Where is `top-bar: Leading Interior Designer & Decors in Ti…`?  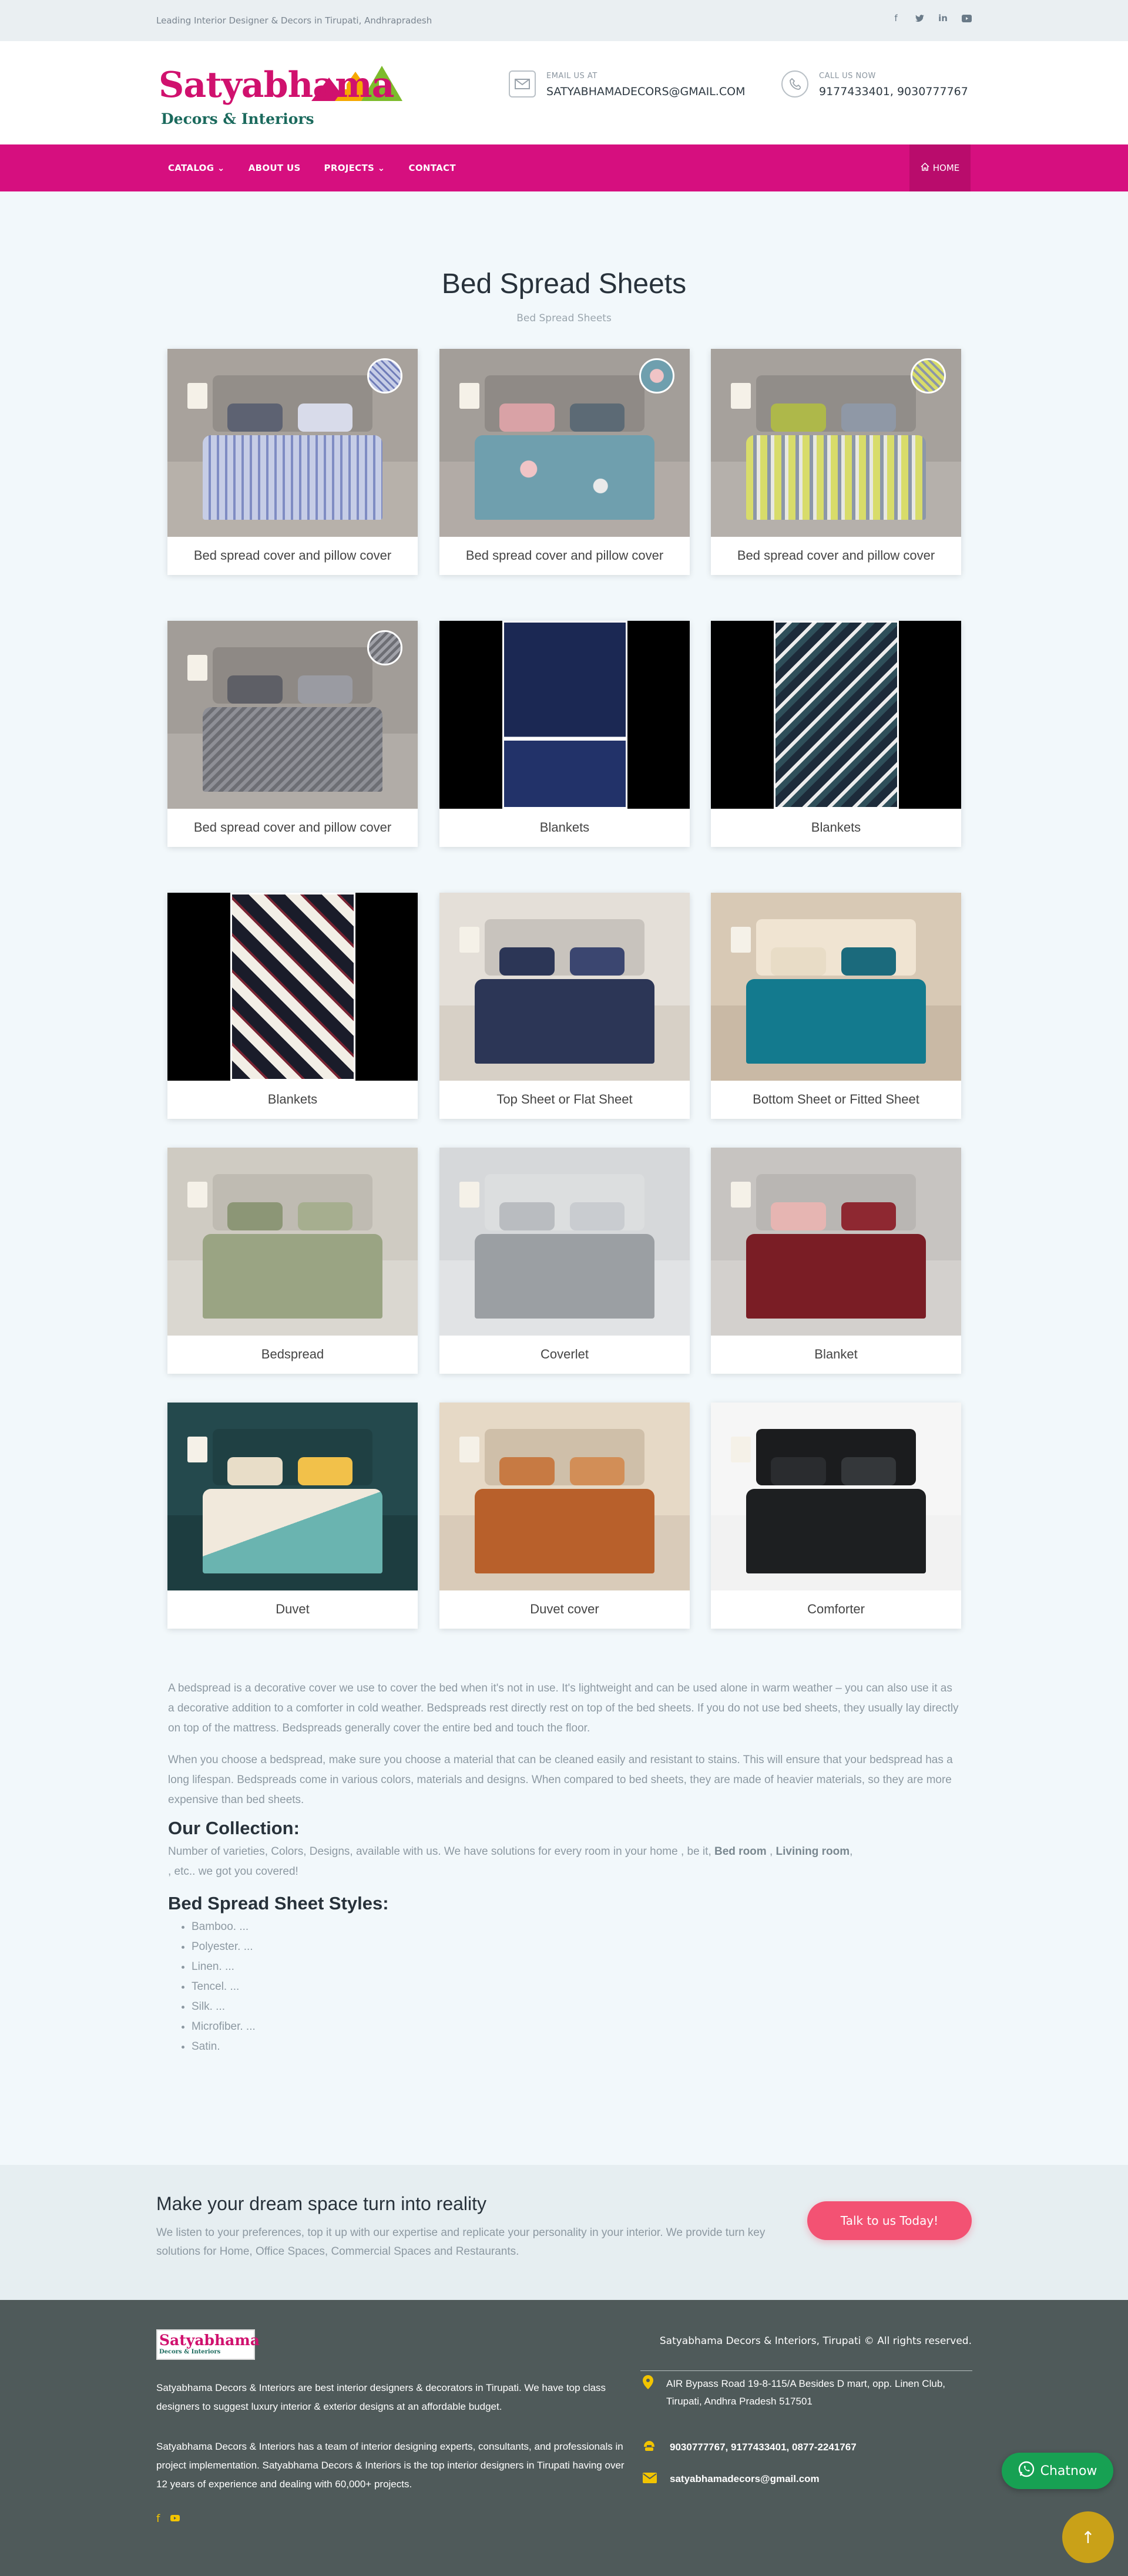
top-bar: Leading Interior Designer & Decors in Ti… is located at coordinates (564, 20).